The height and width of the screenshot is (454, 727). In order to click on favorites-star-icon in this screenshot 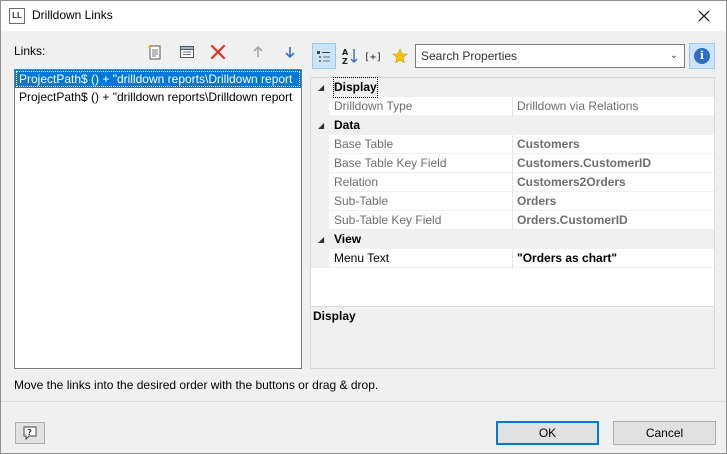, I will do `click(400, 56)`.